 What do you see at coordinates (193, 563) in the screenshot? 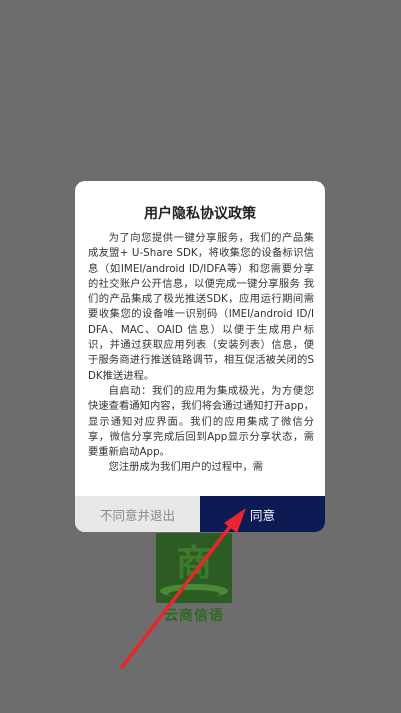
I see `logo-glyph: 商` at bounding box center [193, 563].